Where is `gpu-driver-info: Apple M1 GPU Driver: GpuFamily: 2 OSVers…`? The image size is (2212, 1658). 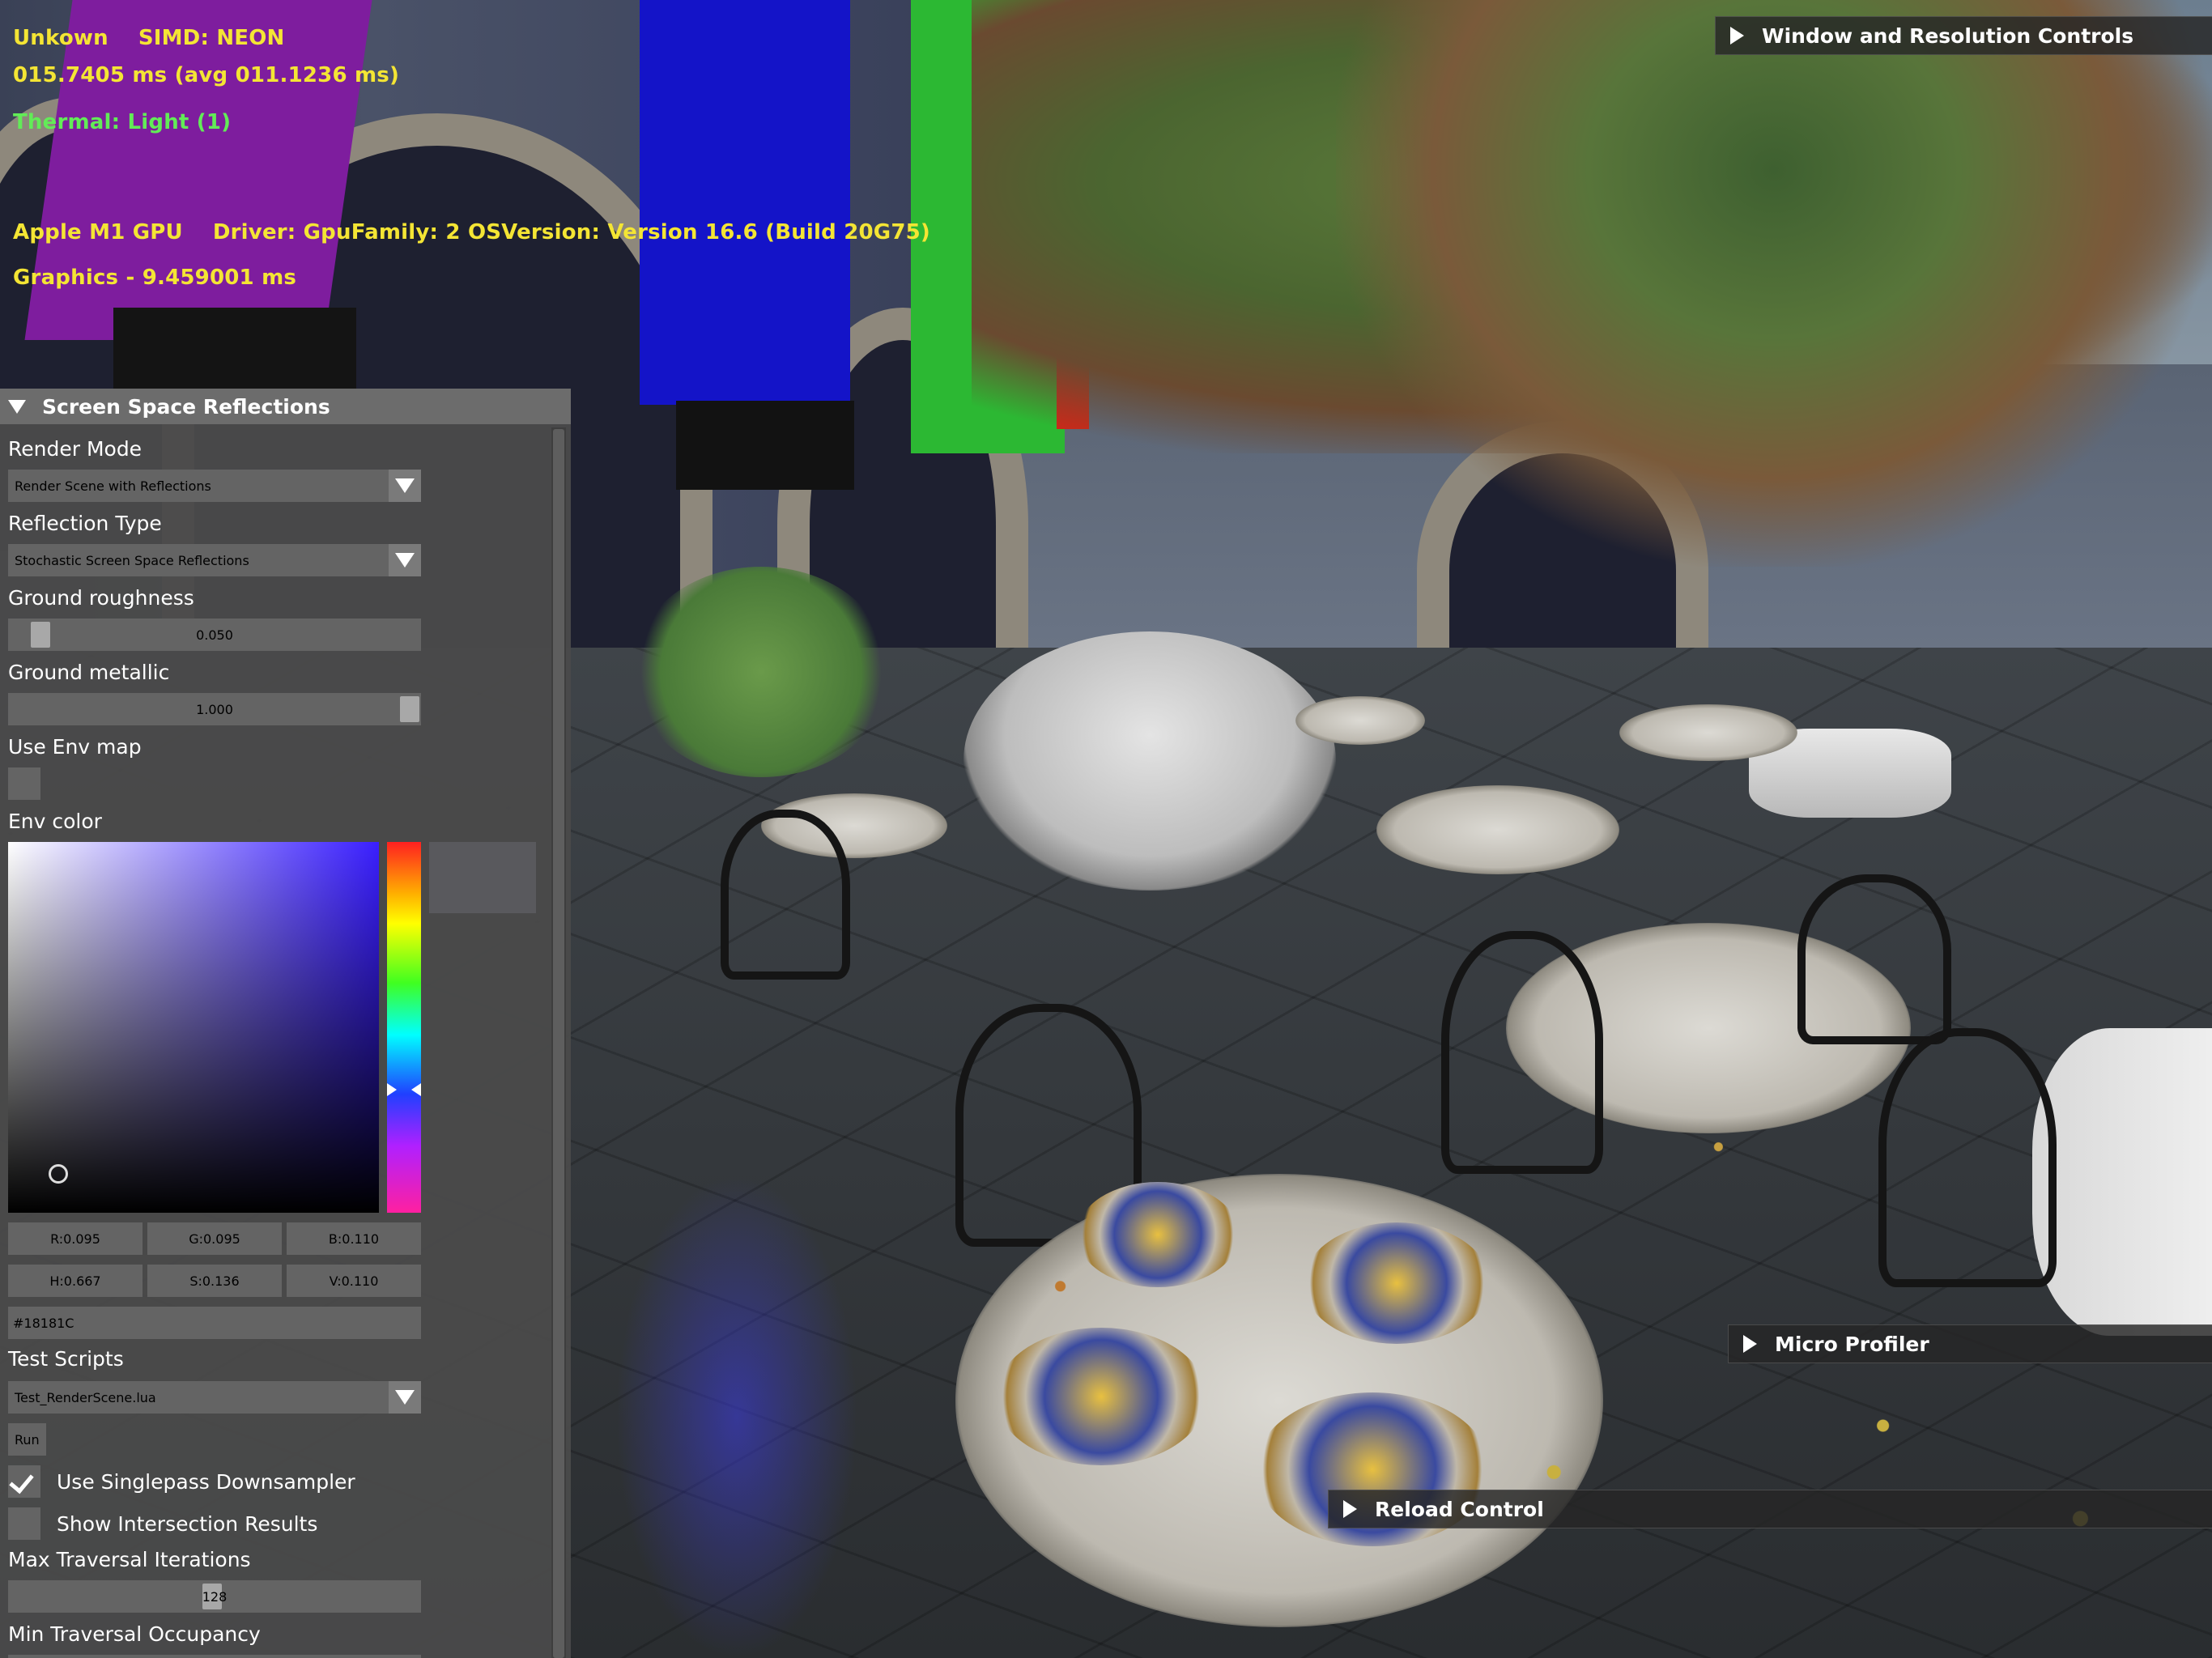 gpu-driver-info: Apple M1 GPU Driver: GpuFamily: 2 OSVers… is located at coordinates (472, 232).